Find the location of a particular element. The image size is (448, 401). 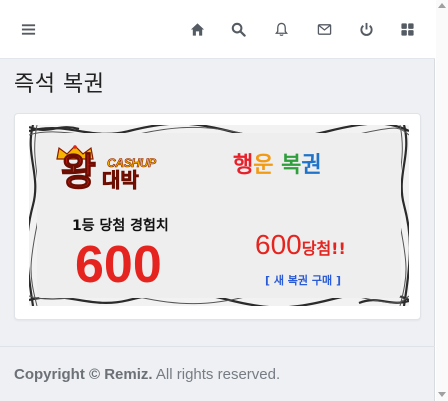

home-icon is located at coordinates (197, 29).